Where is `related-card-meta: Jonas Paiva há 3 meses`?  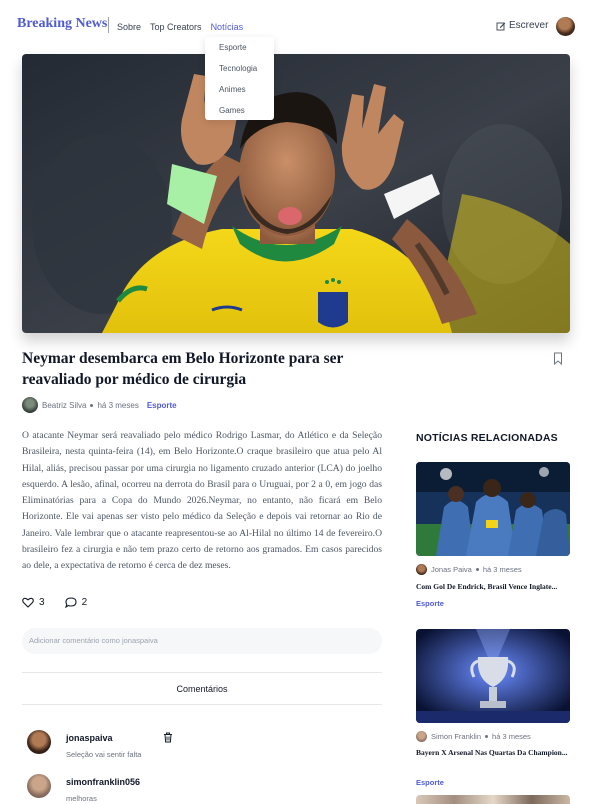 related-card-meta: Jonas Paiva há 3 meses is located at coordinates (469, 569).